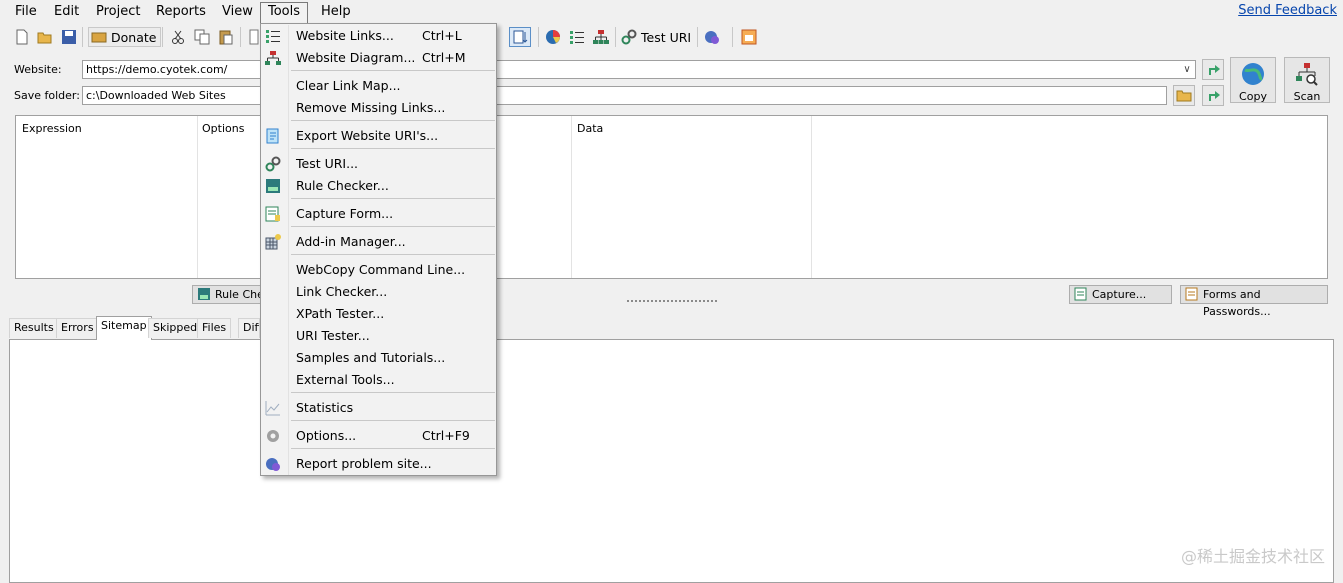 The width and height of the screenshot is (1343, 583). What do you see at coordinates (672, 301) in the screenshot?
I see `splitter-grip` at bounding box center [672, 301].